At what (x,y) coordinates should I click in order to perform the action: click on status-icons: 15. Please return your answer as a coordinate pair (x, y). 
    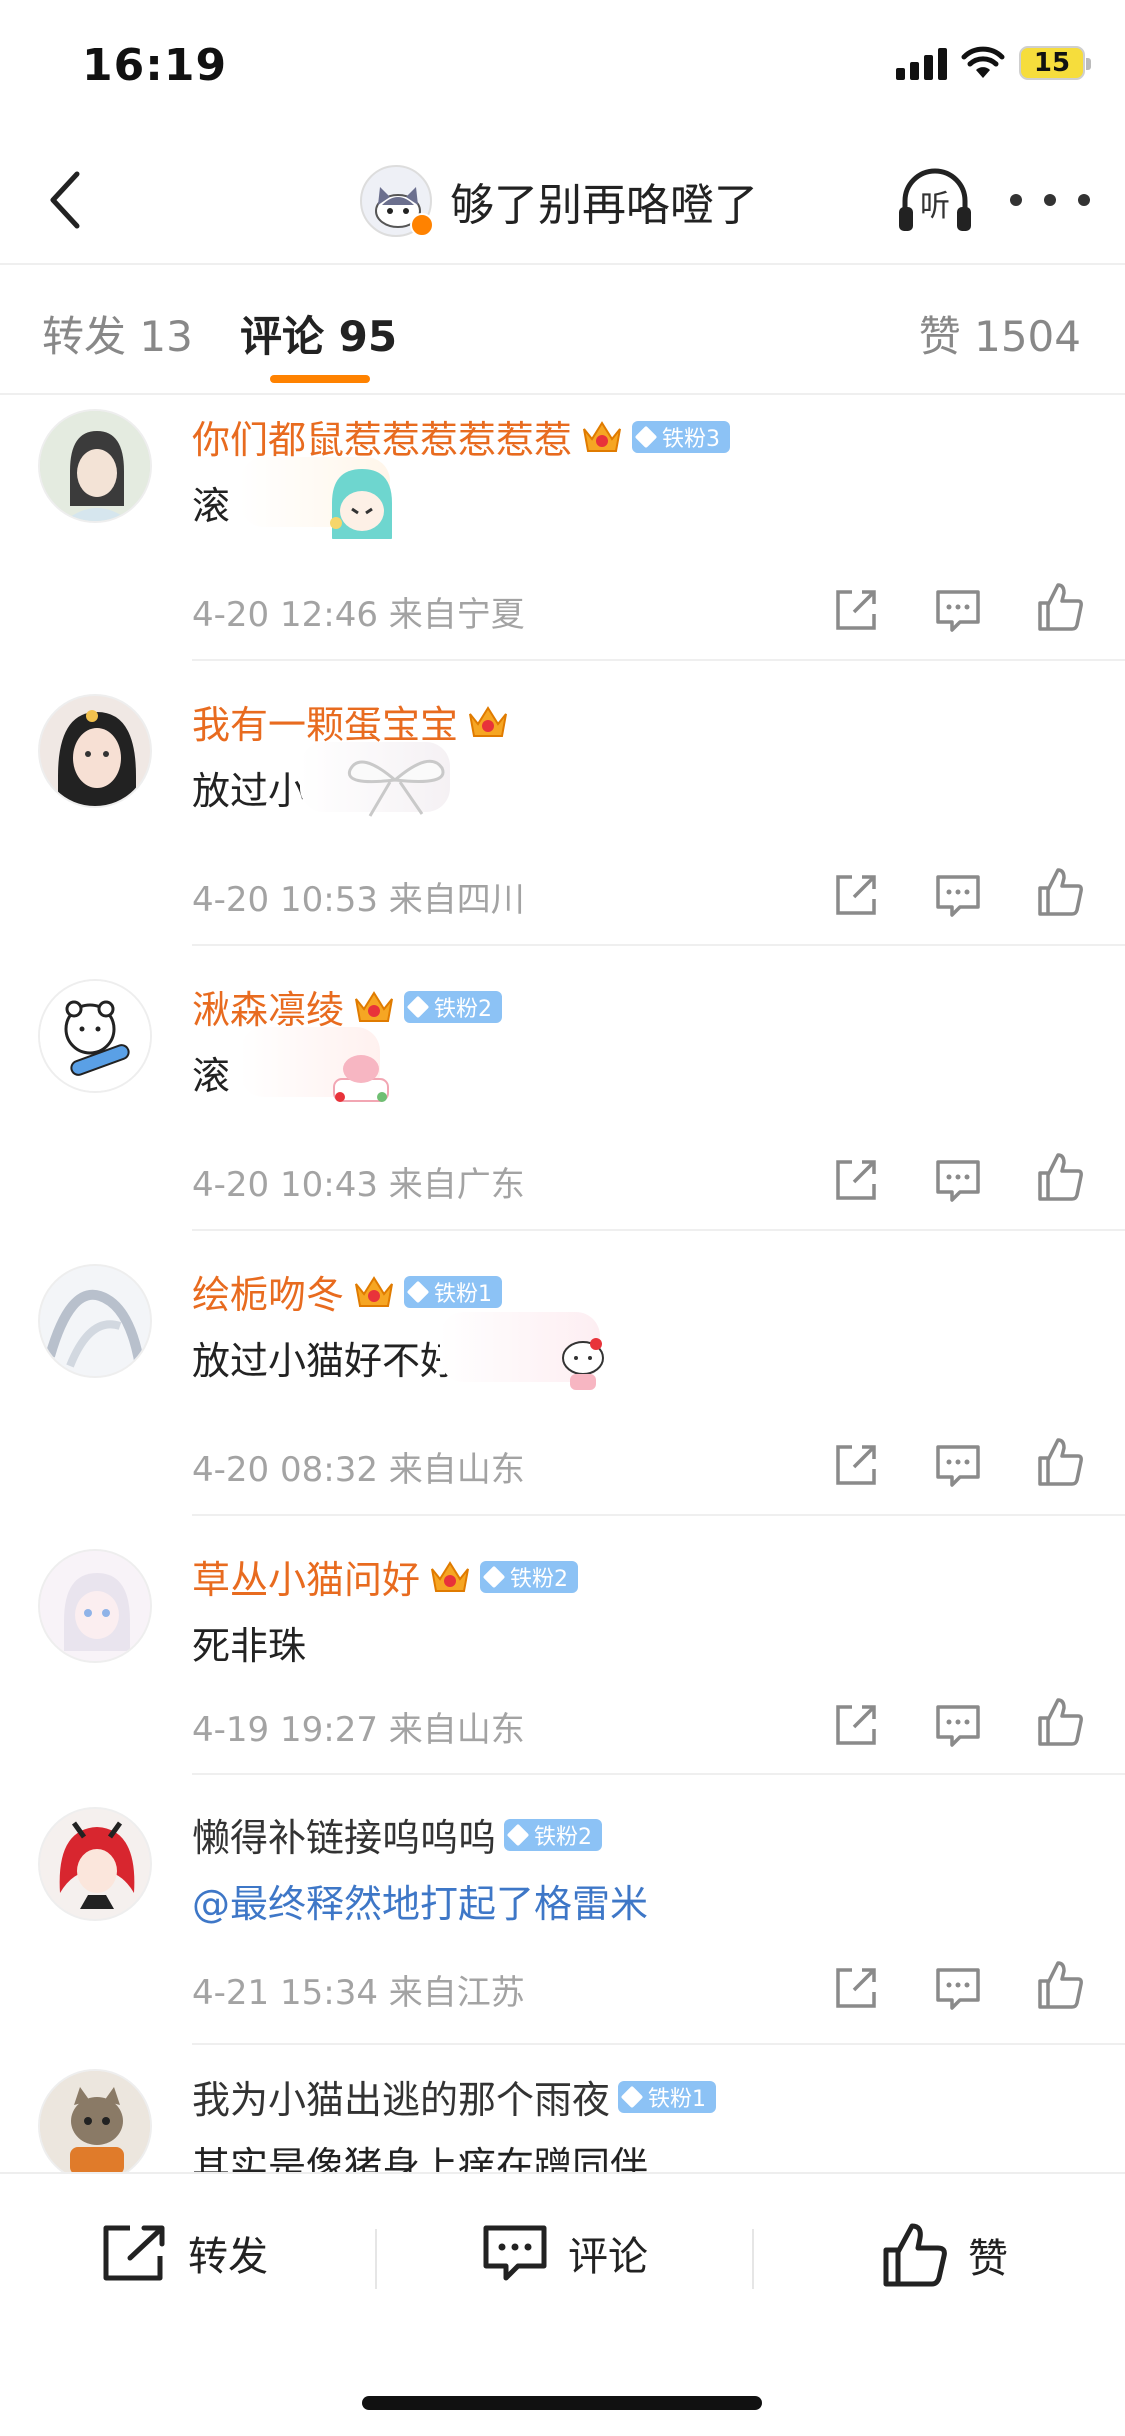
    Looking at the image, I should click on (993, 63).